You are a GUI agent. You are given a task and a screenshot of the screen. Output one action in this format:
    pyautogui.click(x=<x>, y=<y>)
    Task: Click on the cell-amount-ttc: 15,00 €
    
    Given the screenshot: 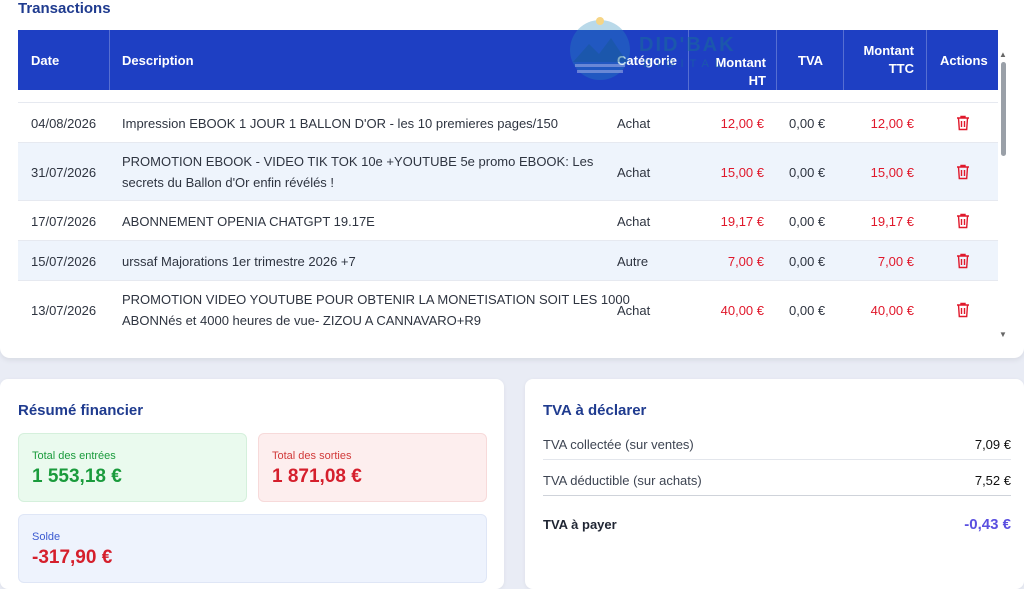 What is the action you would take?
    pyautogui.click(x=892, y=172)
    